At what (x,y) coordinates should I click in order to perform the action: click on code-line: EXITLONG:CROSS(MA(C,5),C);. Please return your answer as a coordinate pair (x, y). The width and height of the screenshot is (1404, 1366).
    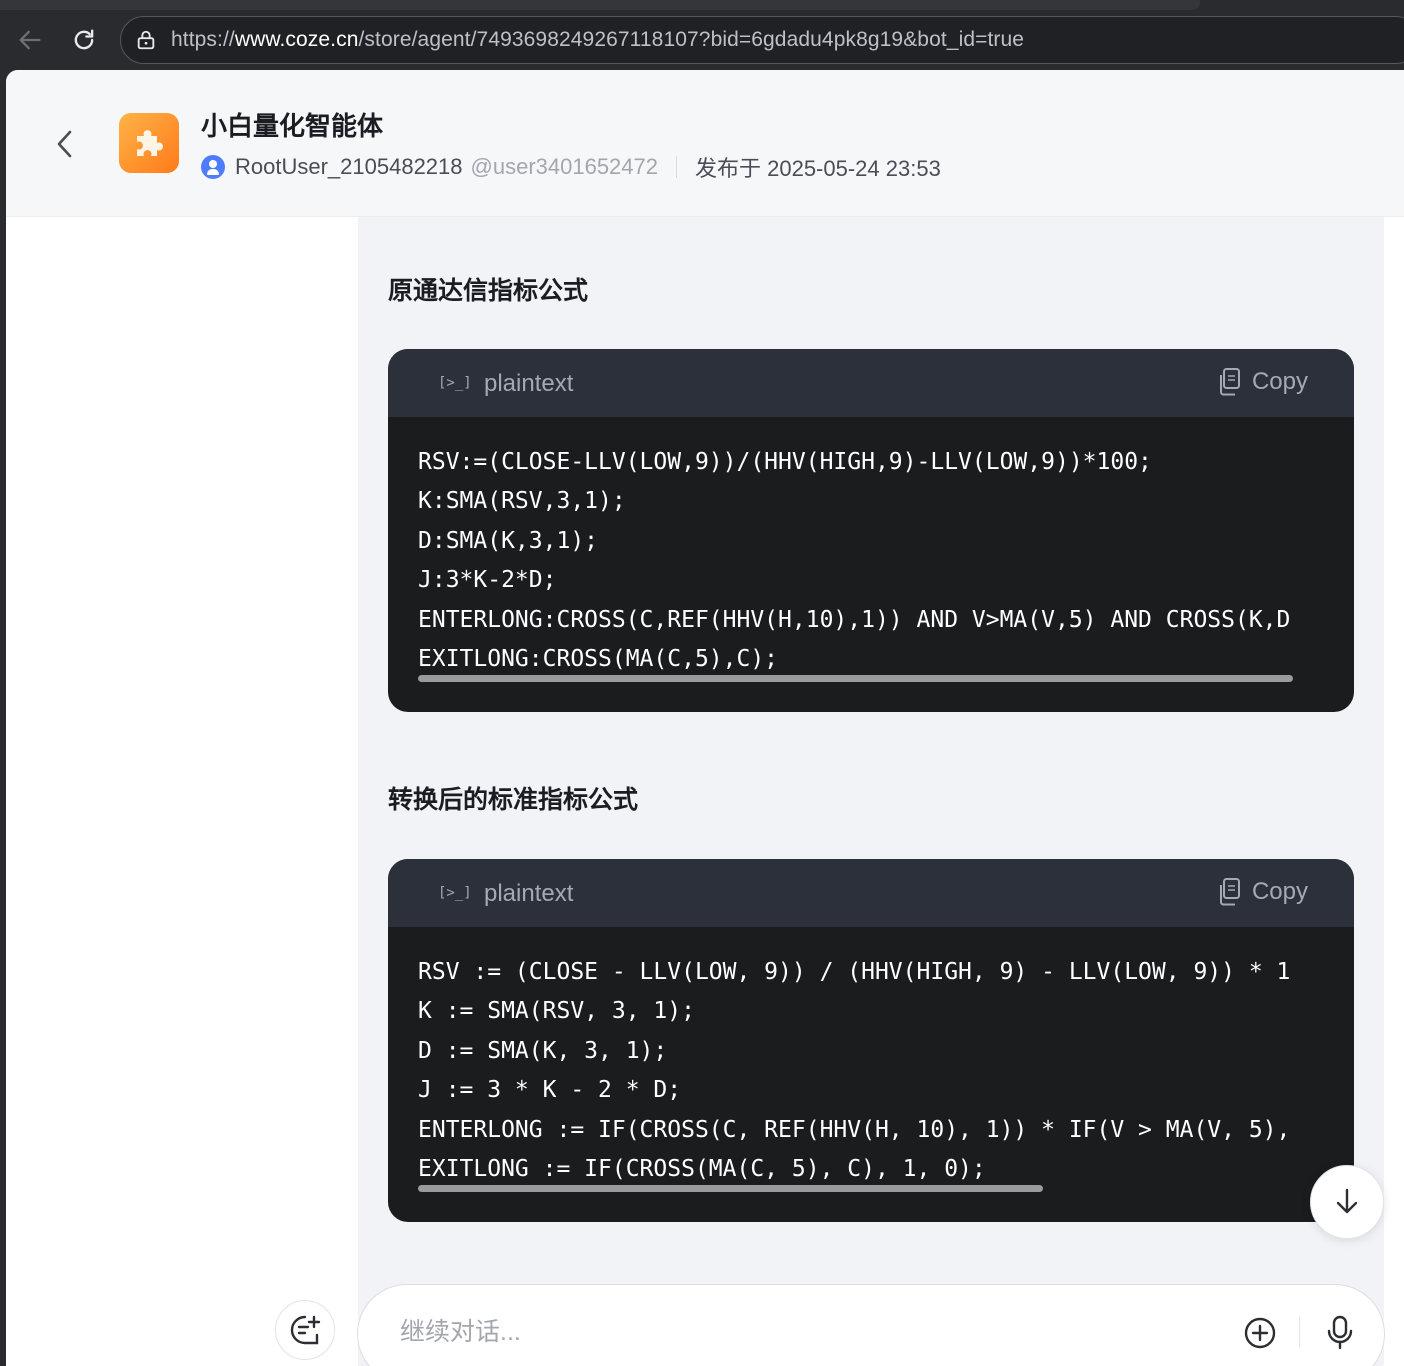
    Looking at the image, I should click on (598, 659).